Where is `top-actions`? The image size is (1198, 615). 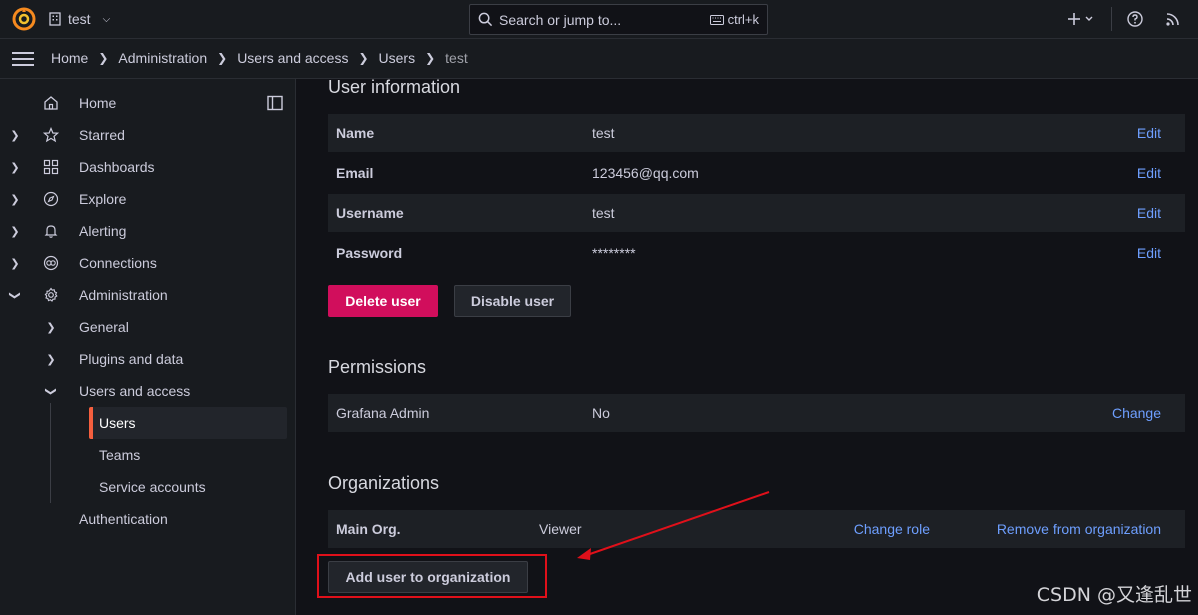 top-actions is located at coordinates (1124, 19).